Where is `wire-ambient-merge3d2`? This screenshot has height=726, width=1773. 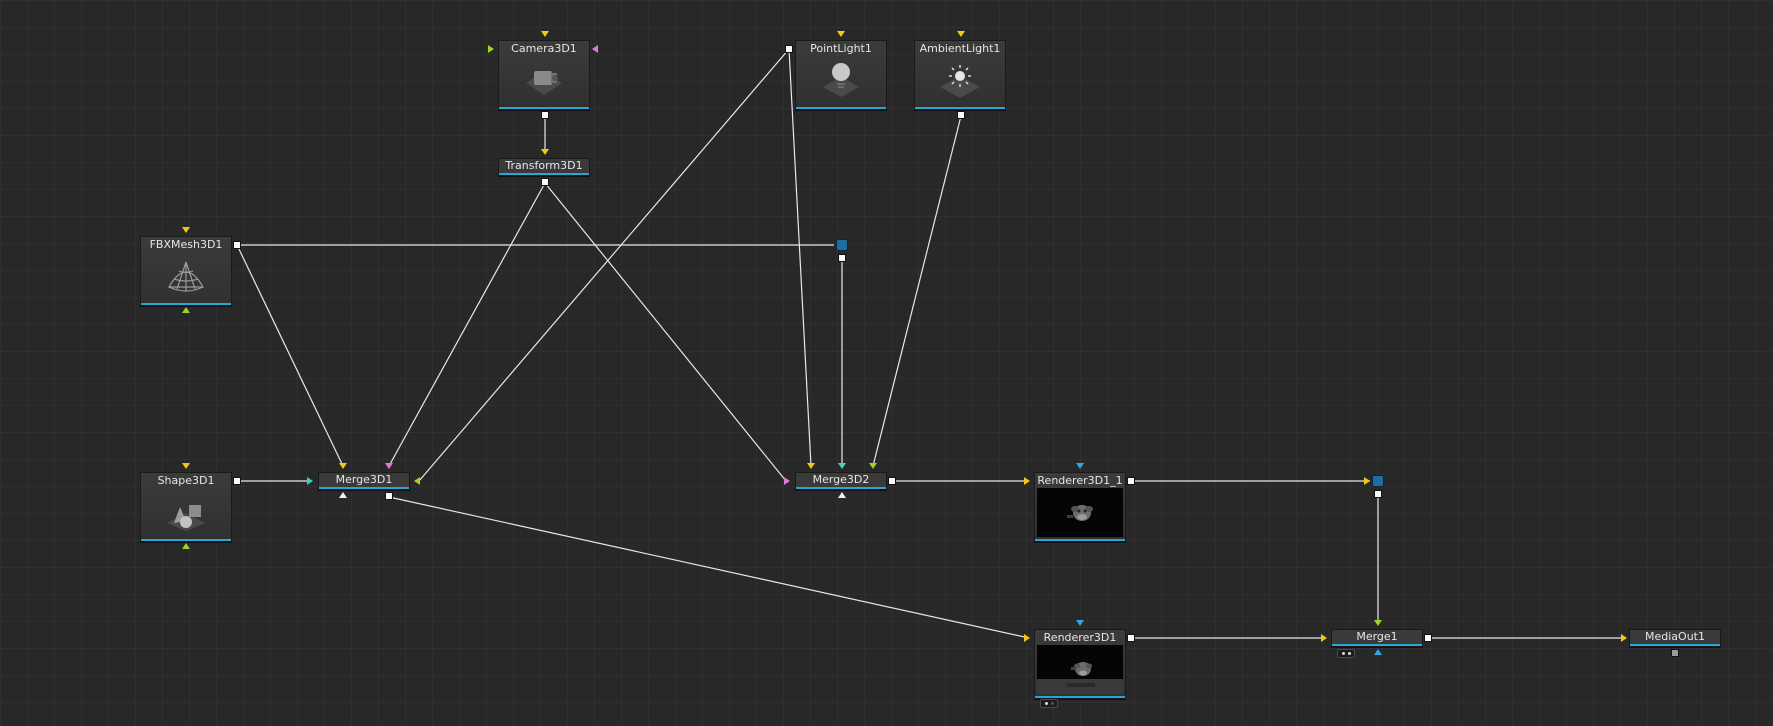
wire-ambient-merge3d2 is located at coordinates (917, 291).